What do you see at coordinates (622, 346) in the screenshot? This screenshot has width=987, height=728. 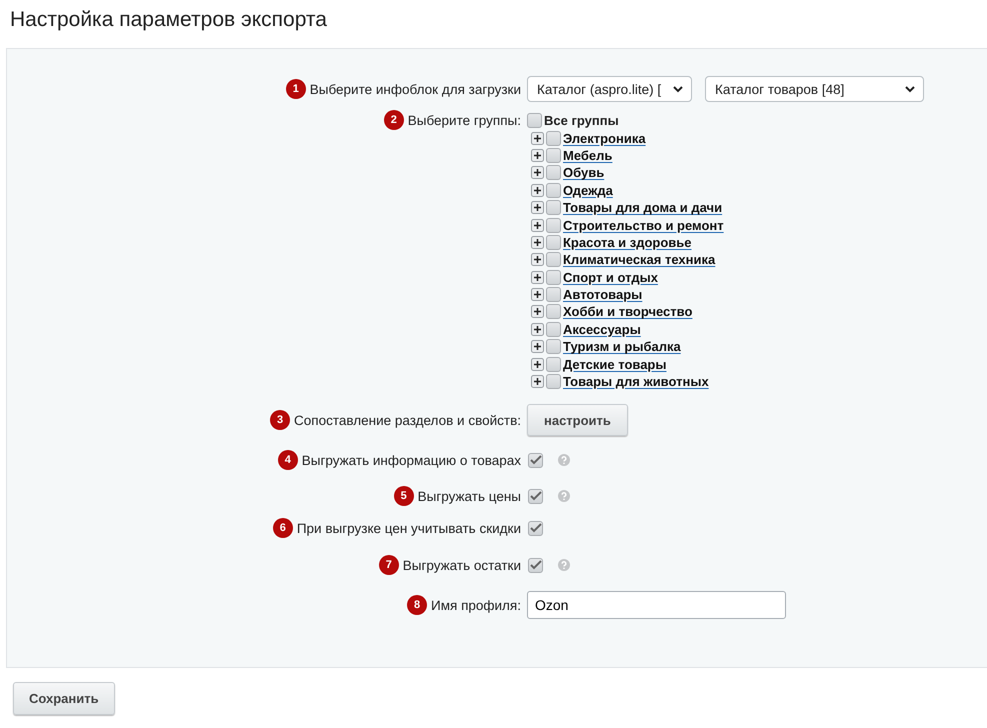 I see `group-link: Туризм и рыбалка` at bounding box center [622, 346].